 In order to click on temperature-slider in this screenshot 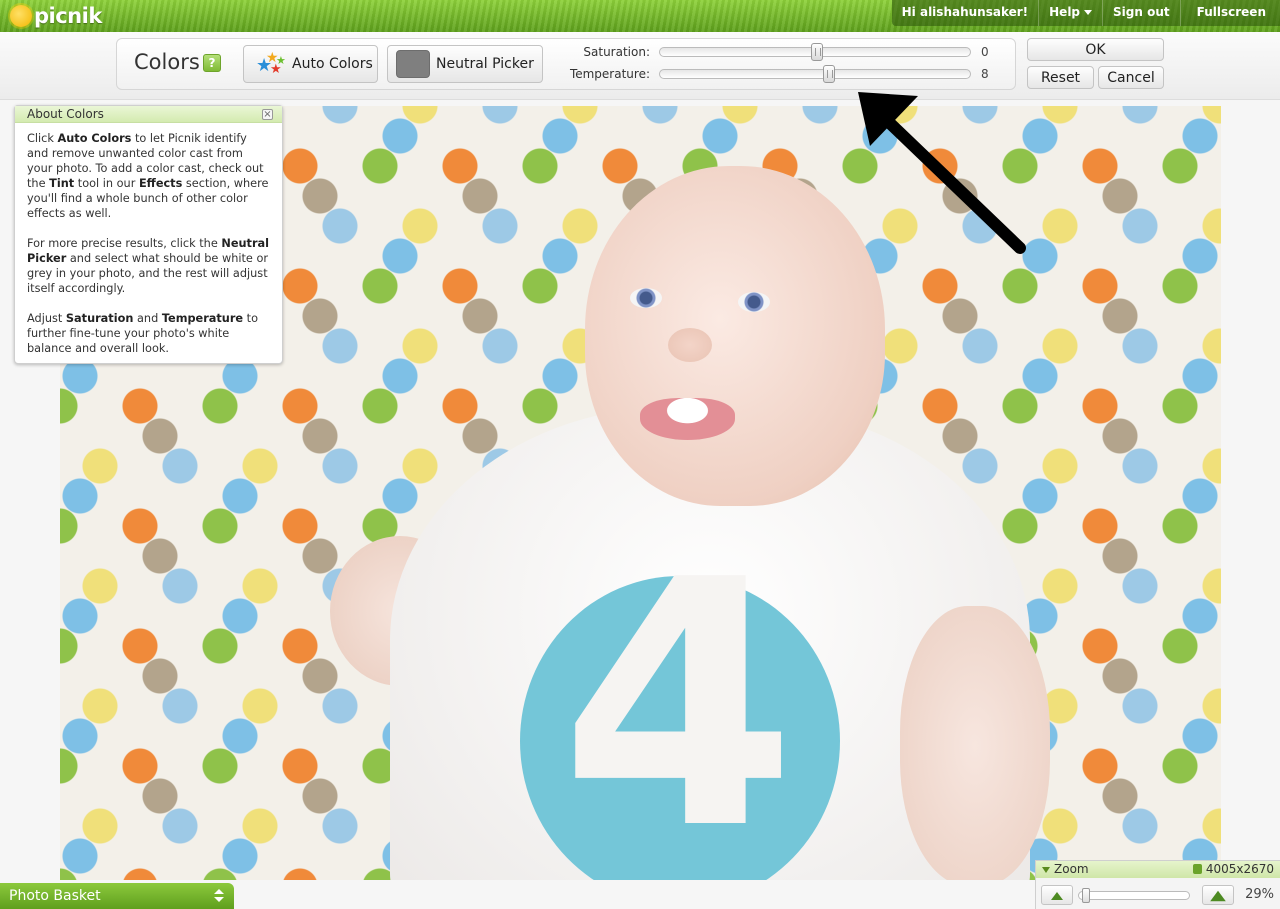, I will do `click(815, 74)`.